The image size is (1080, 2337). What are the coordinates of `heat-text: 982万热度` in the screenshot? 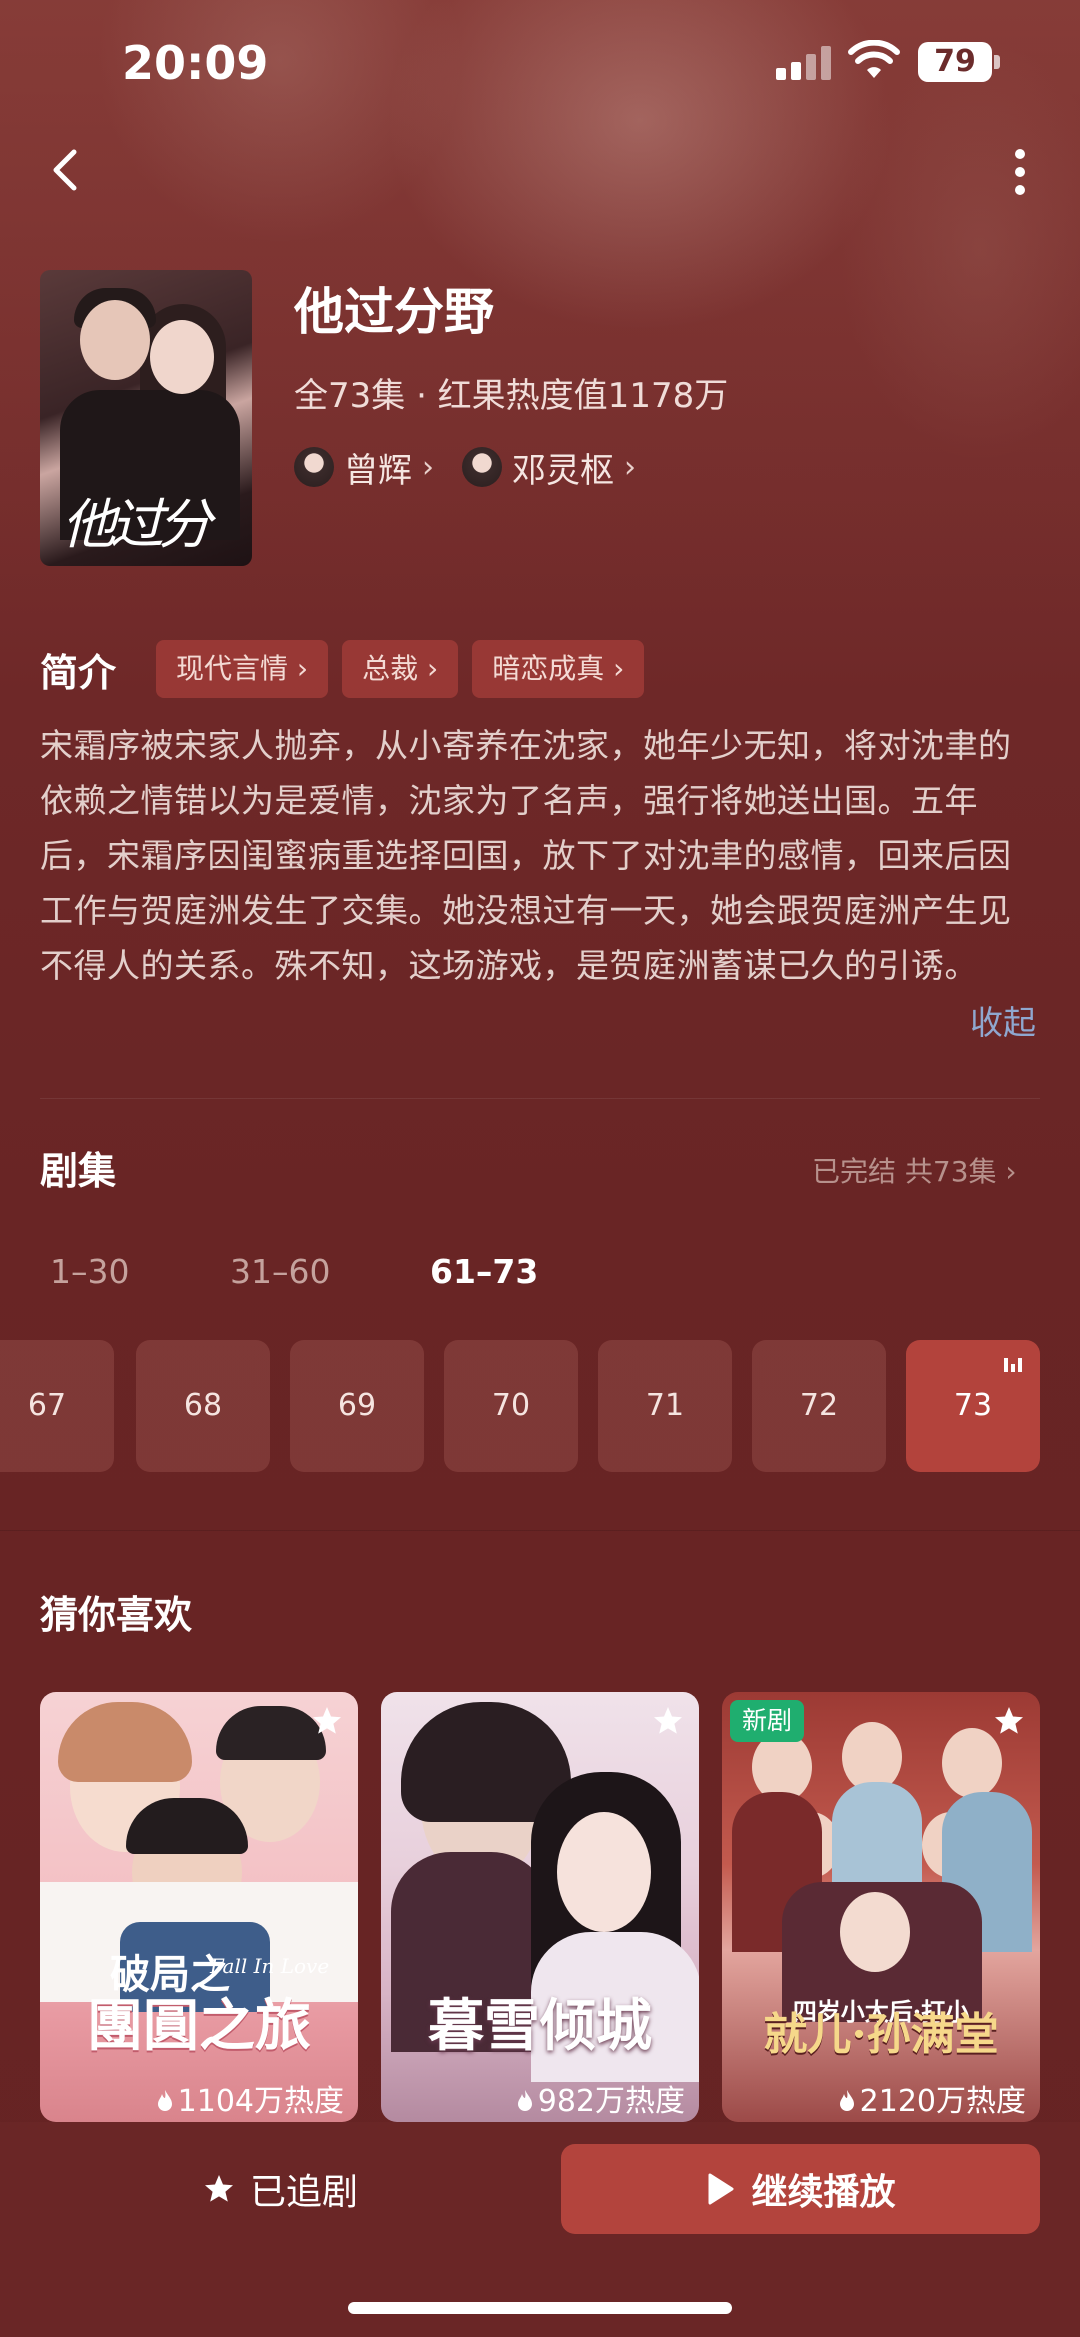 It's located at (611, 2101).